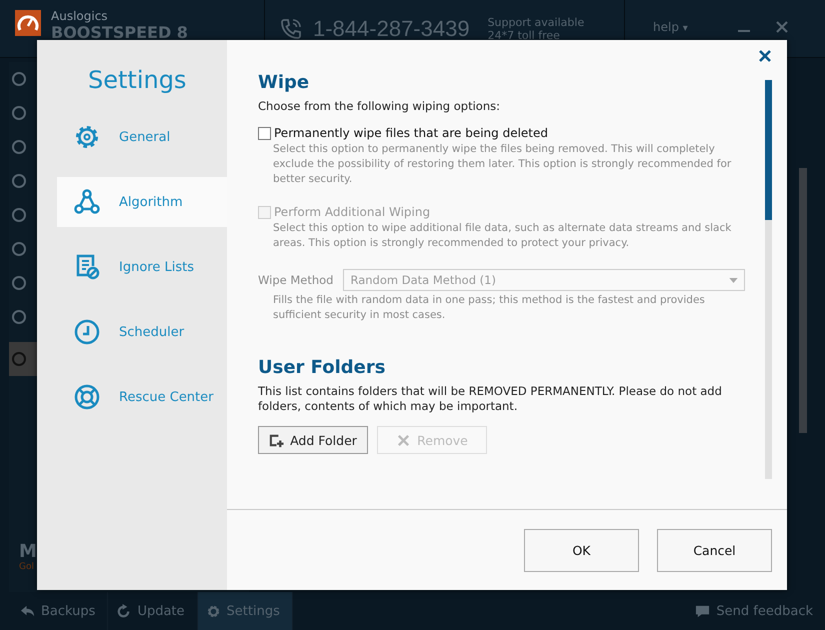  What do you see at coordinates (119, 33) in the screenshot?
I see `brand-product: BOOSTSPEED 8` at bounding box center [119, 33].